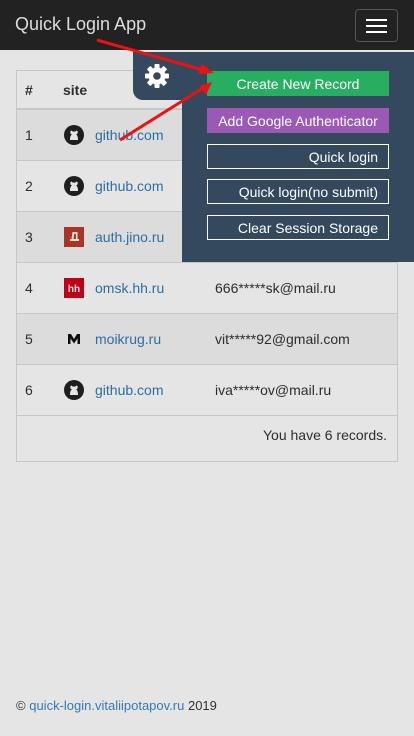 The image size is (414, 736). I want to click on create-new-record-button: Create New Record, so click(298, 83).